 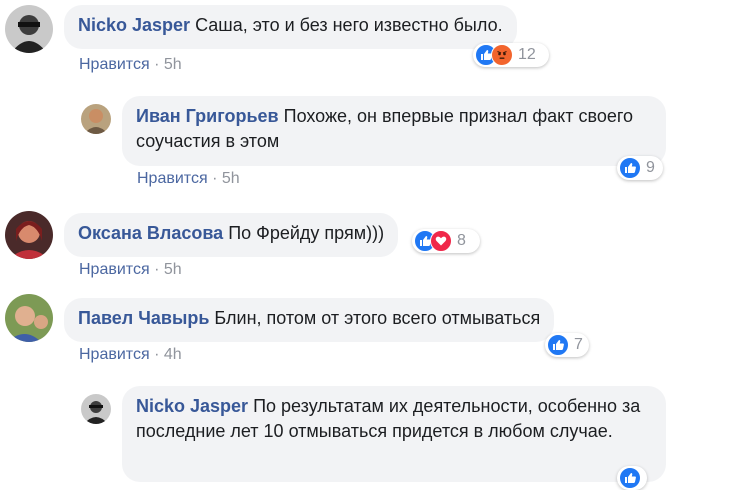 I want to click on comment-author: Павел Чавырь, so click(x=143, y=318).